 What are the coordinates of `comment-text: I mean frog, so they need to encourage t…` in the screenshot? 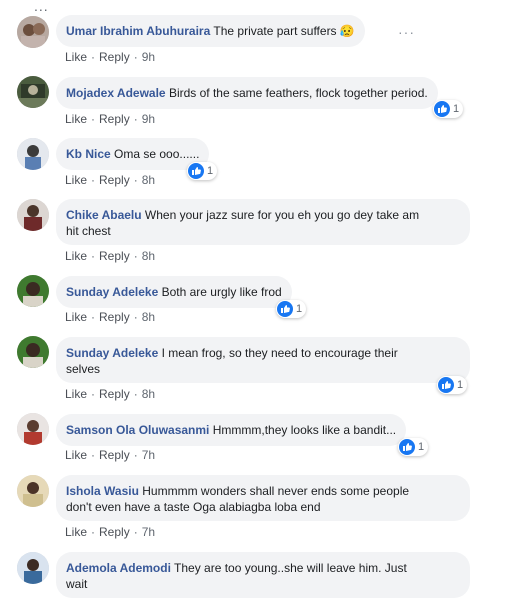 It's located at (279, 353).